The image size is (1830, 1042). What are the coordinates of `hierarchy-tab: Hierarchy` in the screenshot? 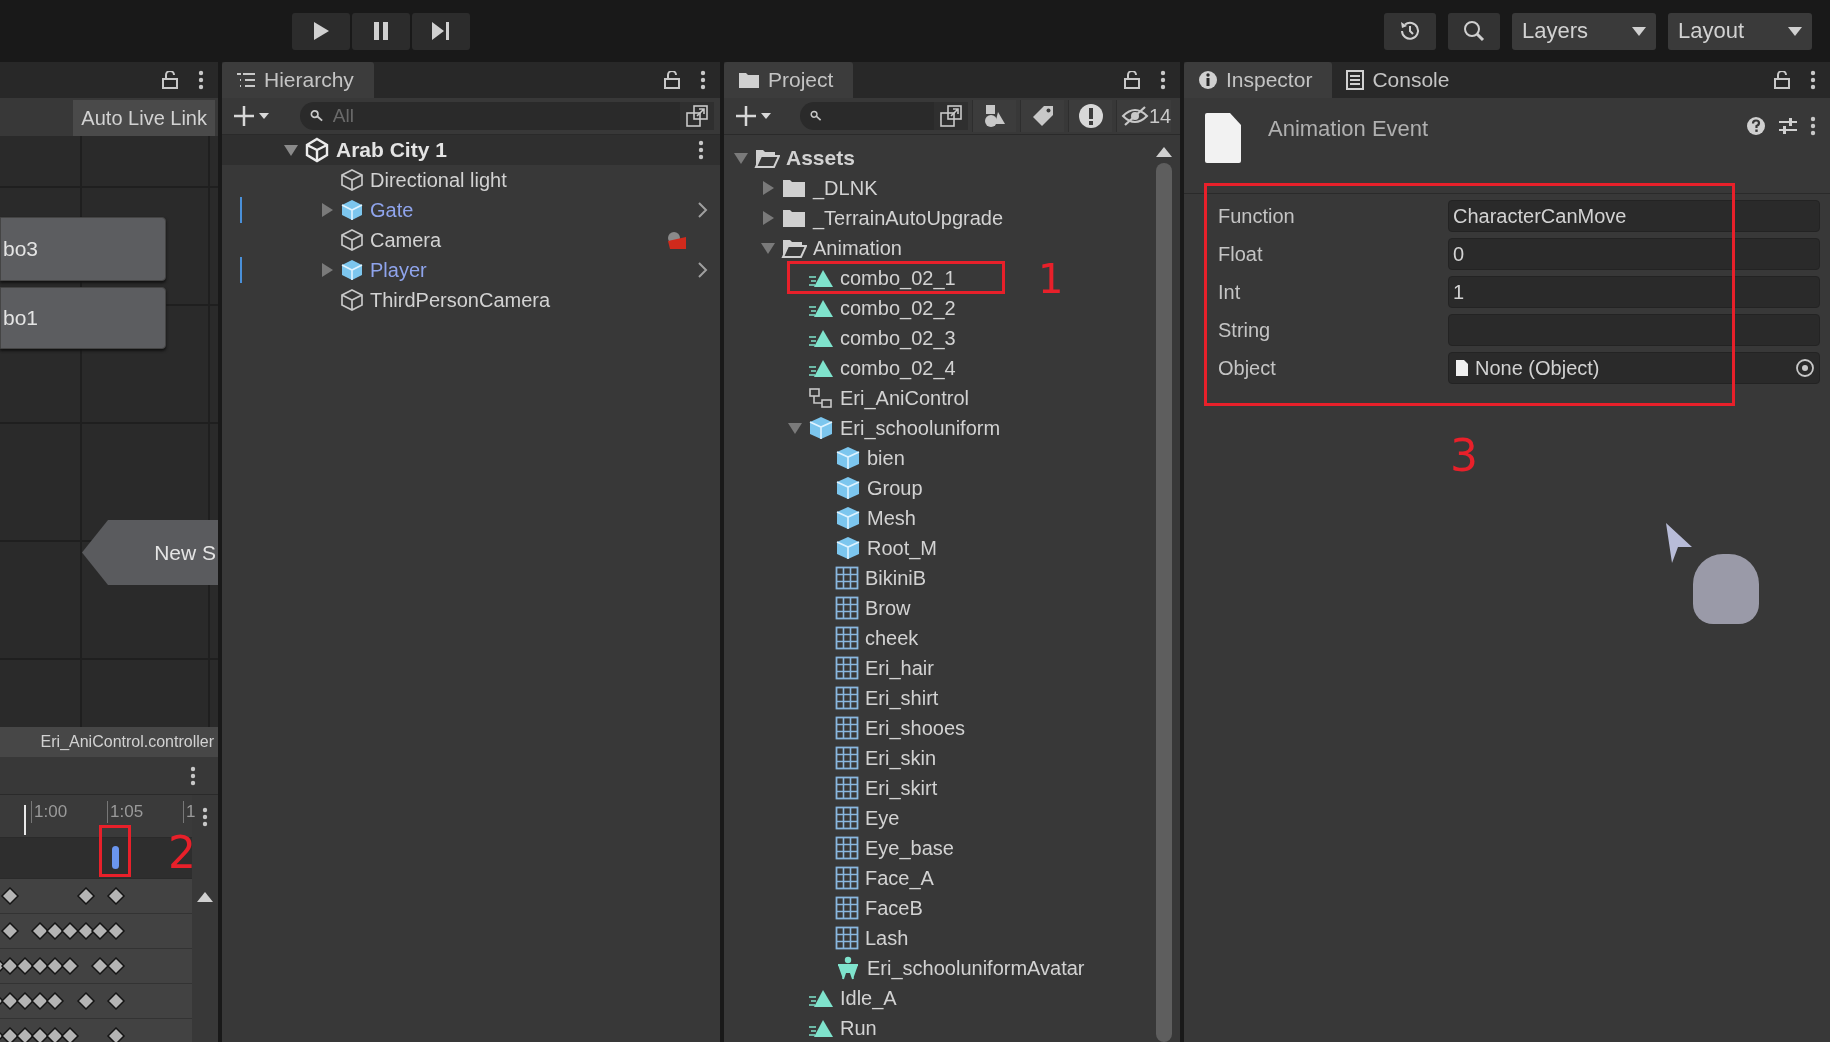 It's located at (298, 80).